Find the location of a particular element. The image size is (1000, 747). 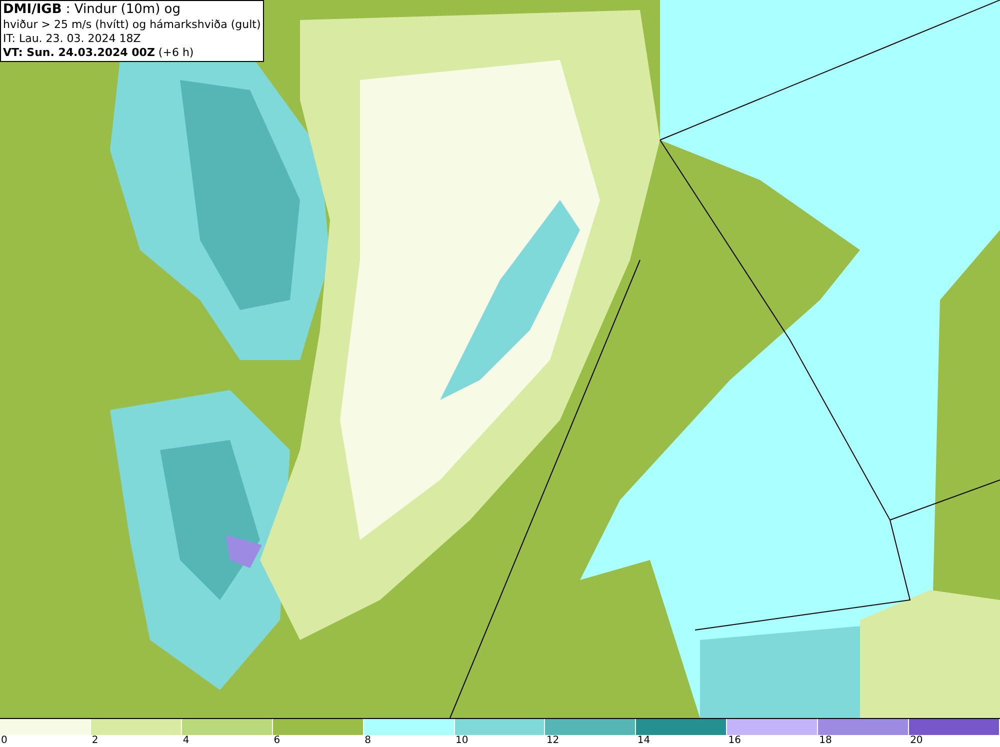

legend-label: 2 is located at coordinates (94, 741).